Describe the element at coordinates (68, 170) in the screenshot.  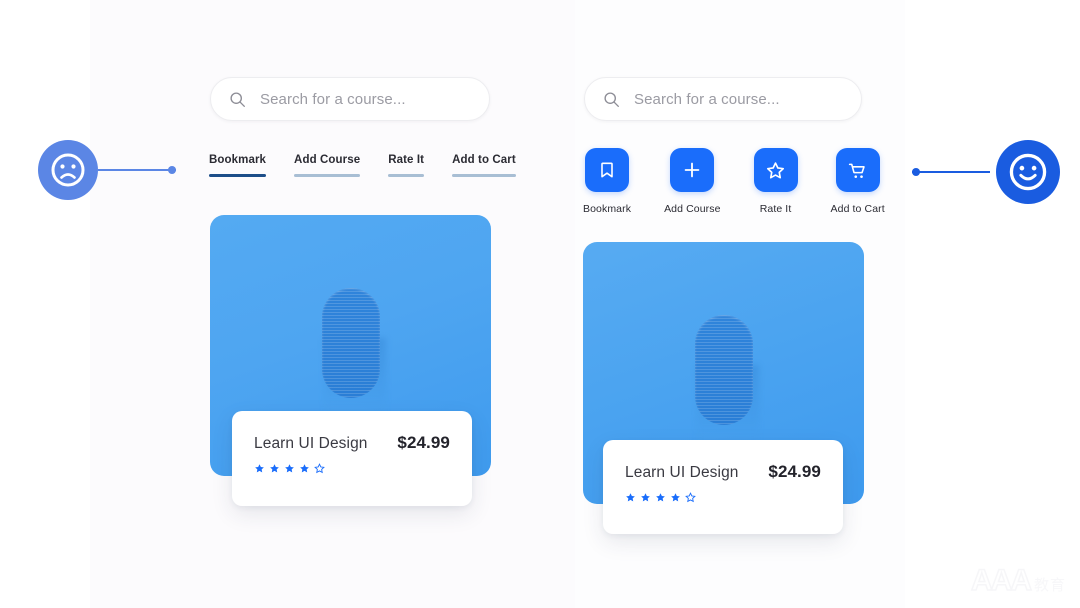
I see `sad-face-icon` at that location.